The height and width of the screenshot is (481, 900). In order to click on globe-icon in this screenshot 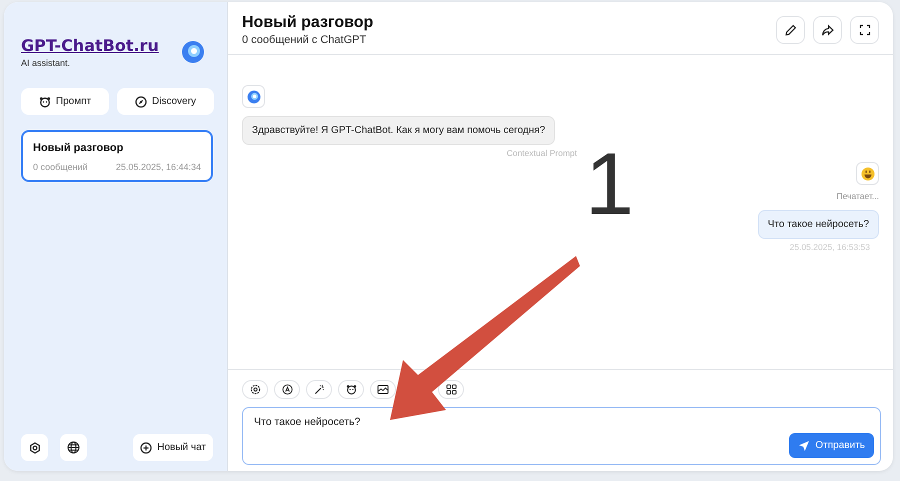, I will do `click(73, 447)`.